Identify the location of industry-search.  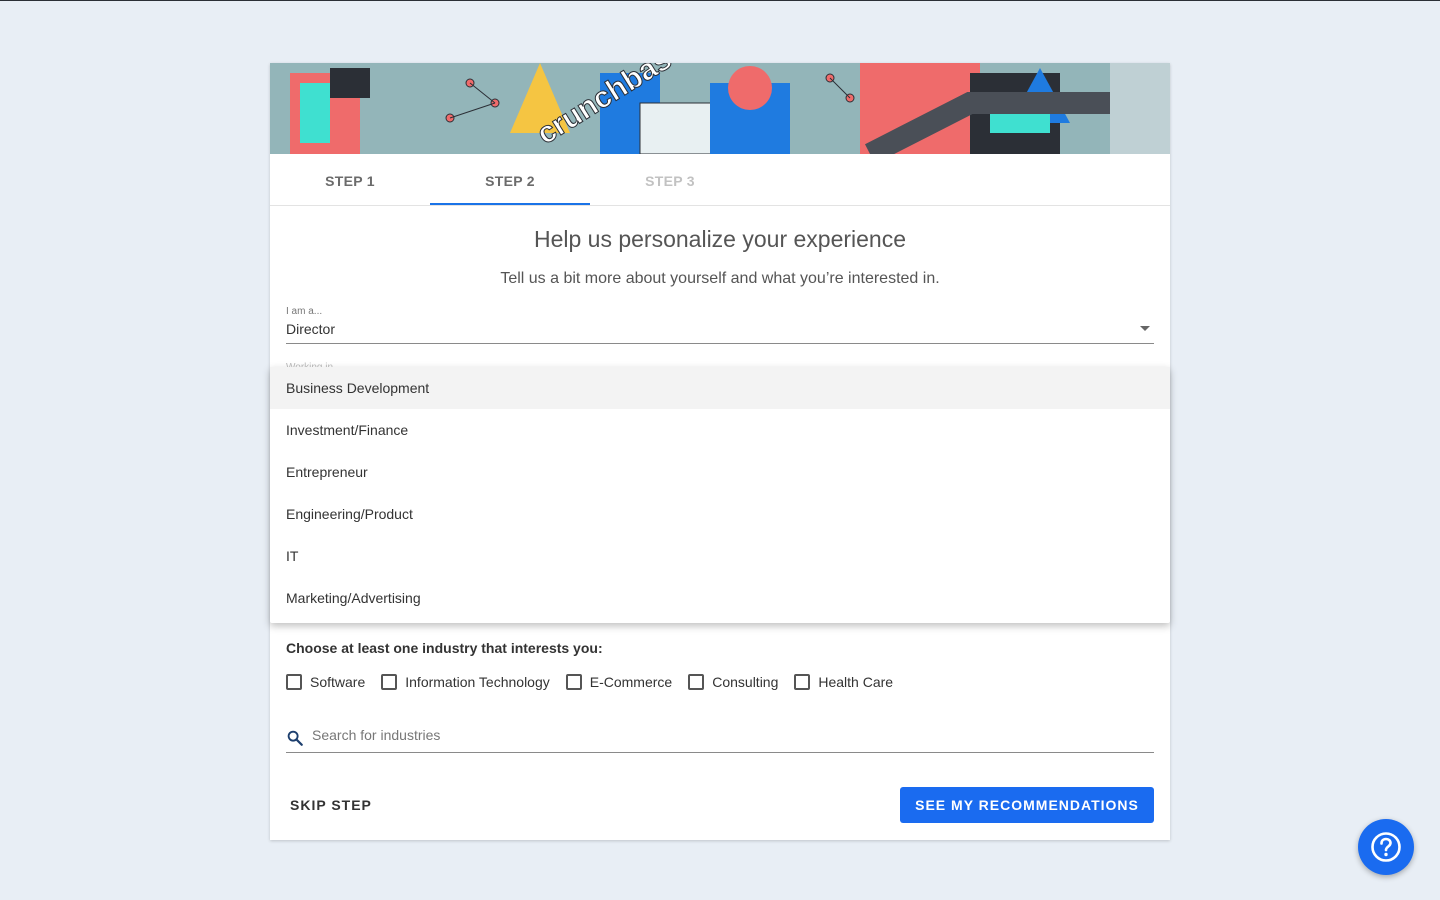
(720, 738).